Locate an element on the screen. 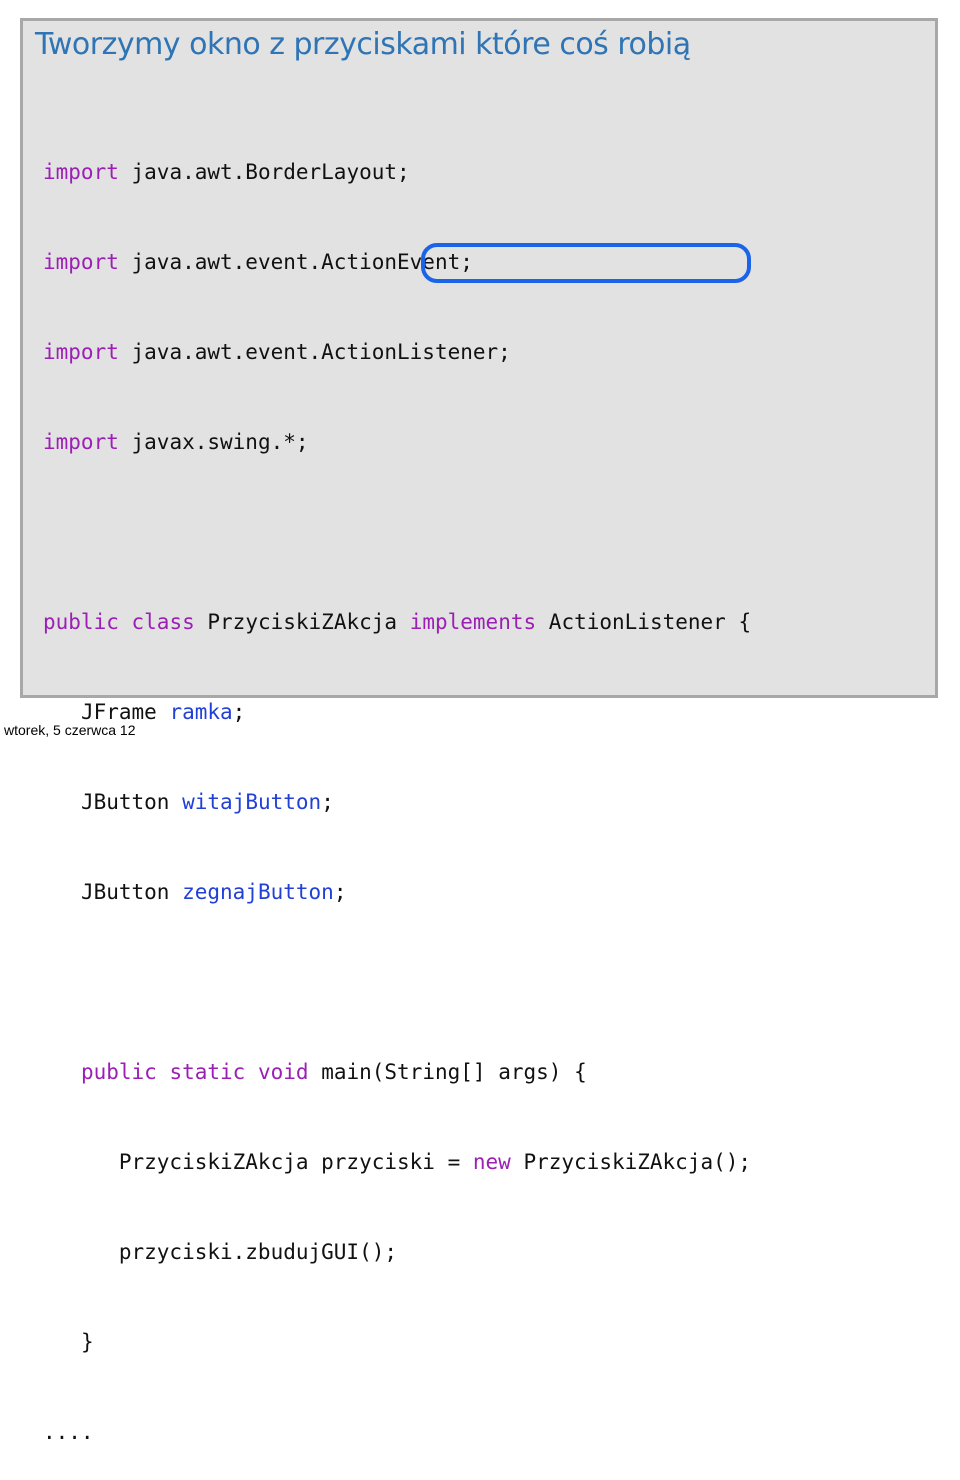 The height and width of the screenshot is (1480, 960). code-line-main-build-gui: przyciski.zbudujGUI(); is located at coordinates (397, 1252).